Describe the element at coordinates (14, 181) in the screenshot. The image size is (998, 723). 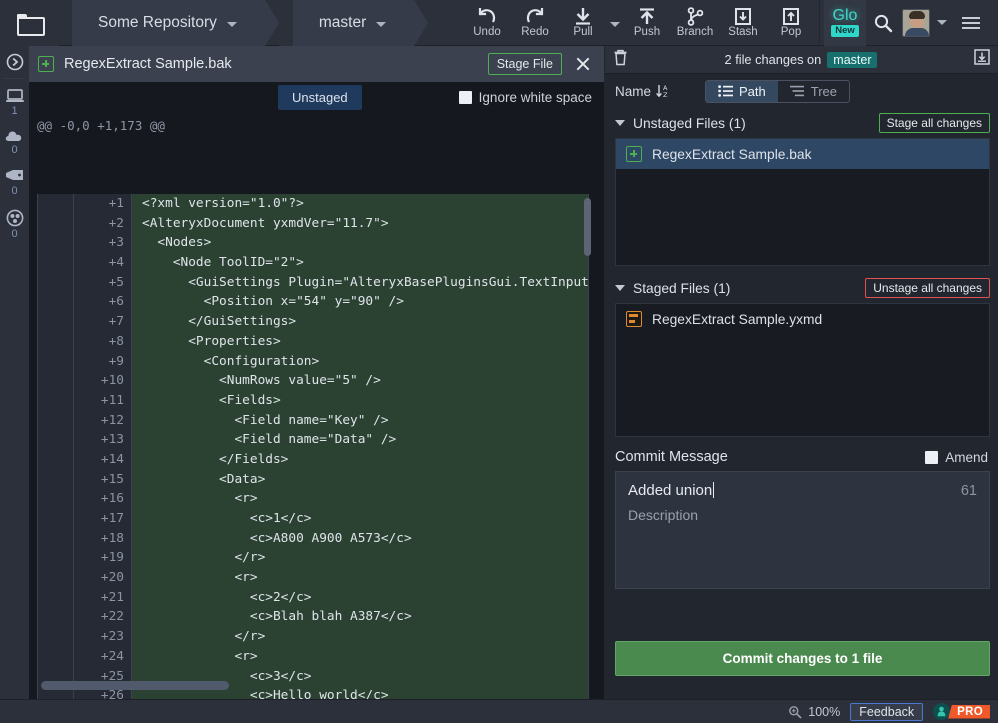
I see `rail-item-tags: 0` at that location.